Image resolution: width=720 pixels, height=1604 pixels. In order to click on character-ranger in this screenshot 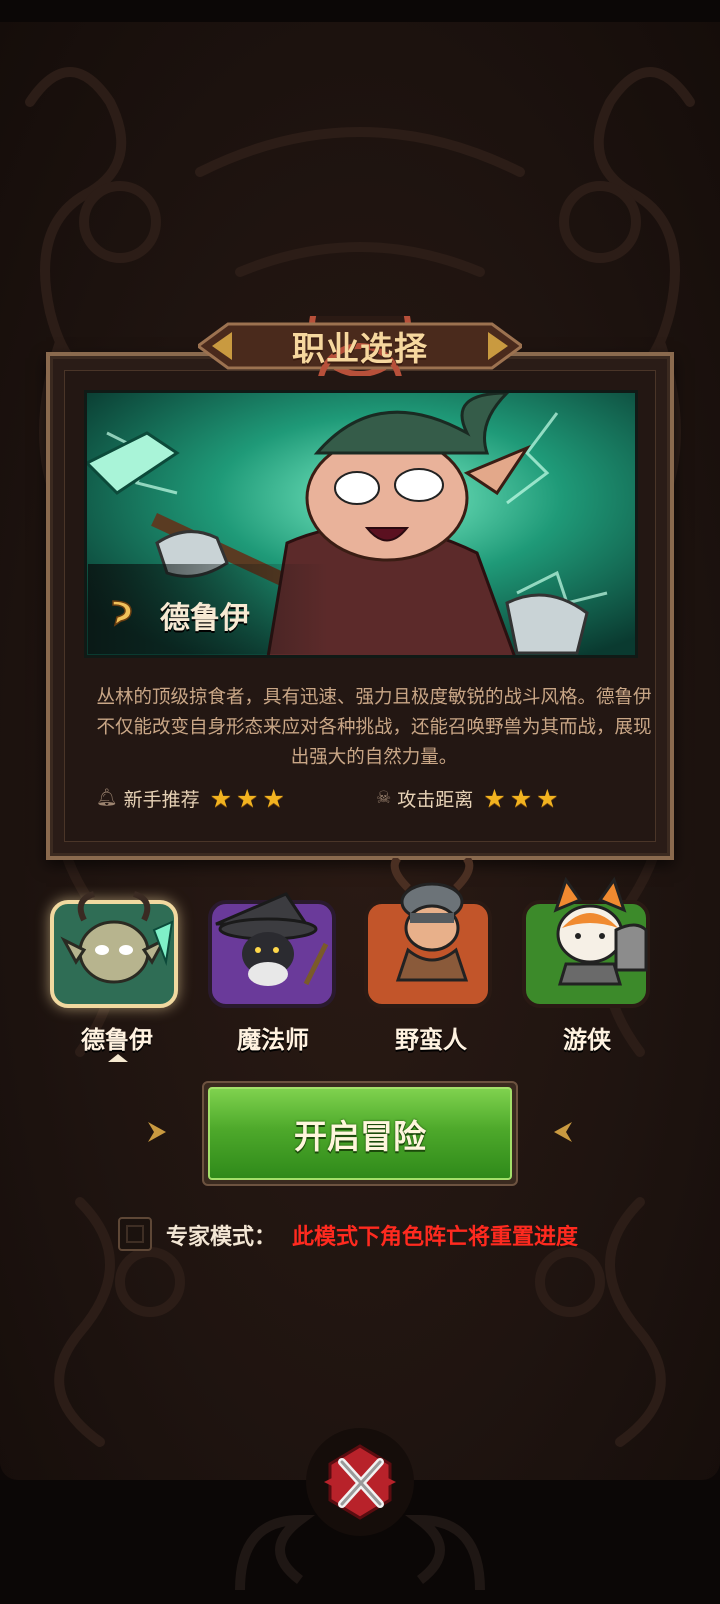, I will do `click(586, 942)`.